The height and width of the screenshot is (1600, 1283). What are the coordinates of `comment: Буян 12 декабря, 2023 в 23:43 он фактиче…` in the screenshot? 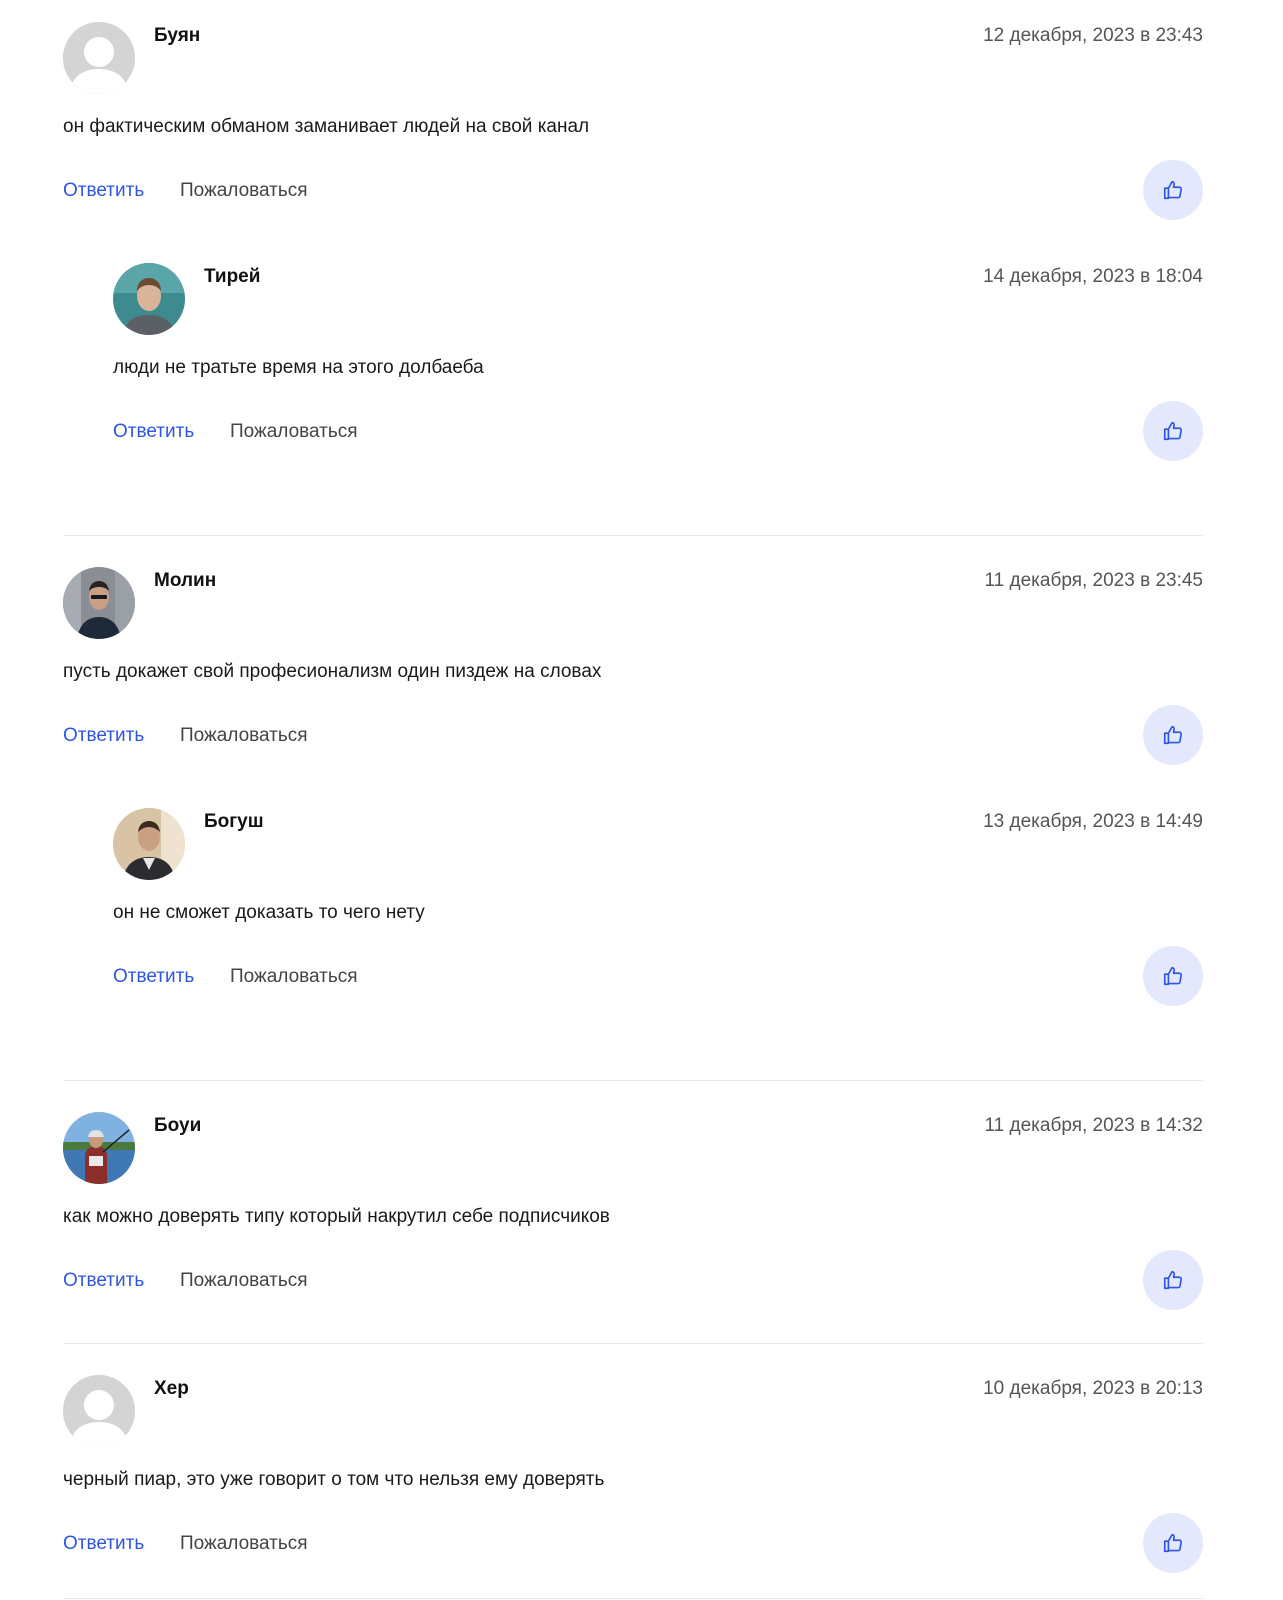 It's located at (633, 110).